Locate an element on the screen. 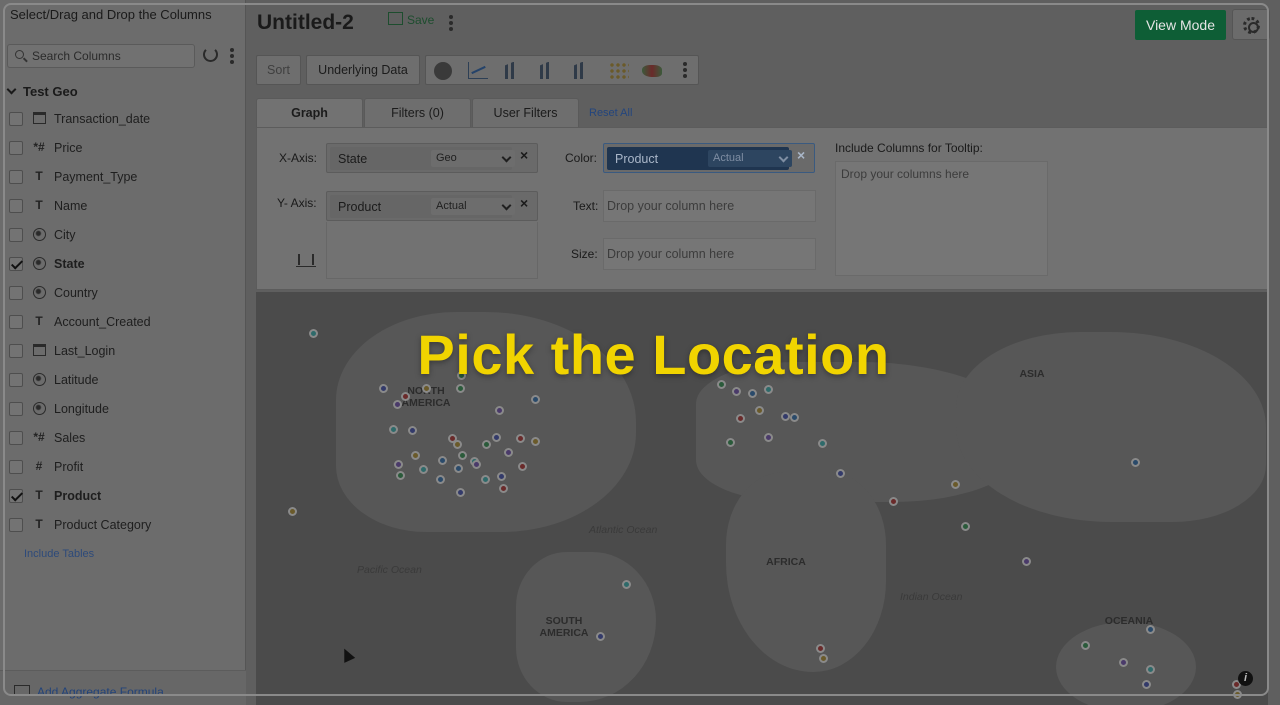  header-more-icon is located at coordinates (451, 23).